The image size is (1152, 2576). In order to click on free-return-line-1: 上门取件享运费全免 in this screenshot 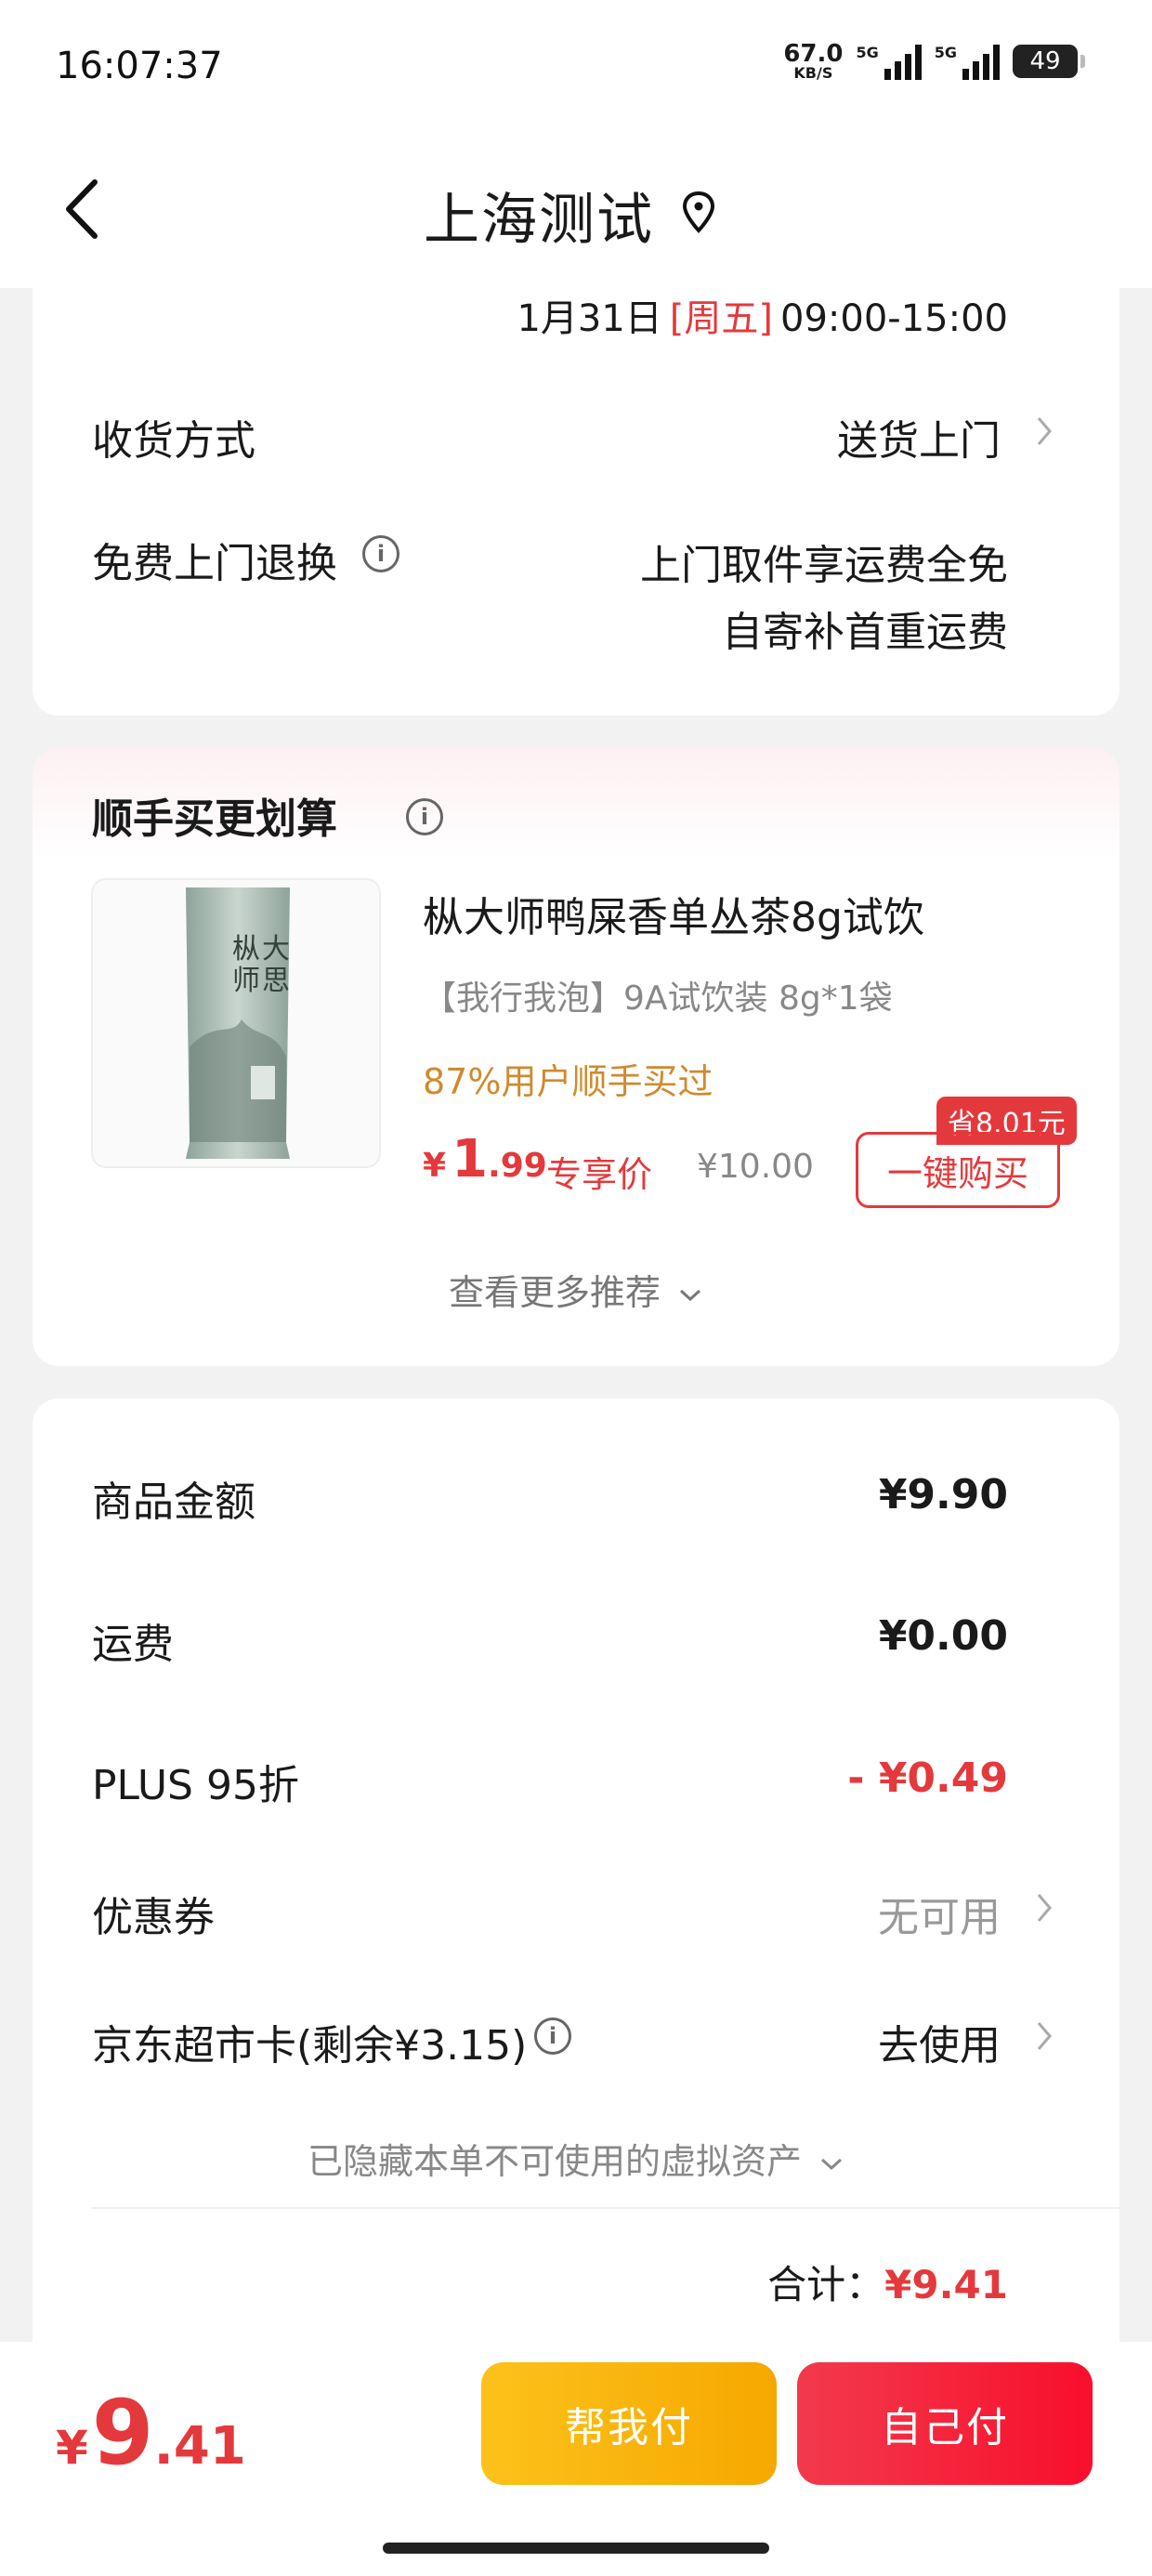, I will do `click(824, 565)`.